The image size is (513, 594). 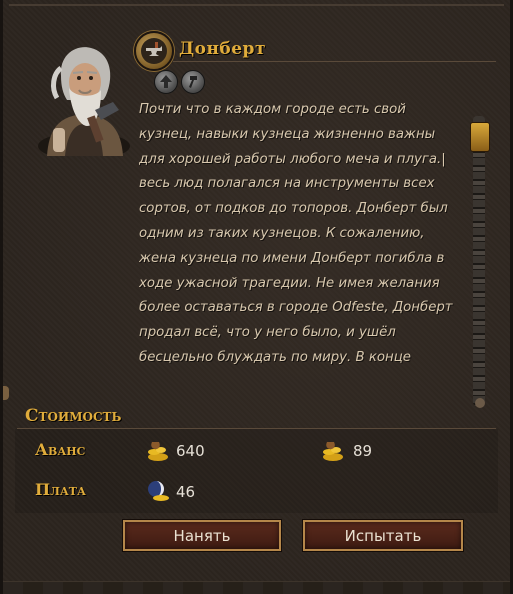 What do you see at coordinates (334, 61) in the screenshot?
I see `name-divider` at bounding box center [334, 61].